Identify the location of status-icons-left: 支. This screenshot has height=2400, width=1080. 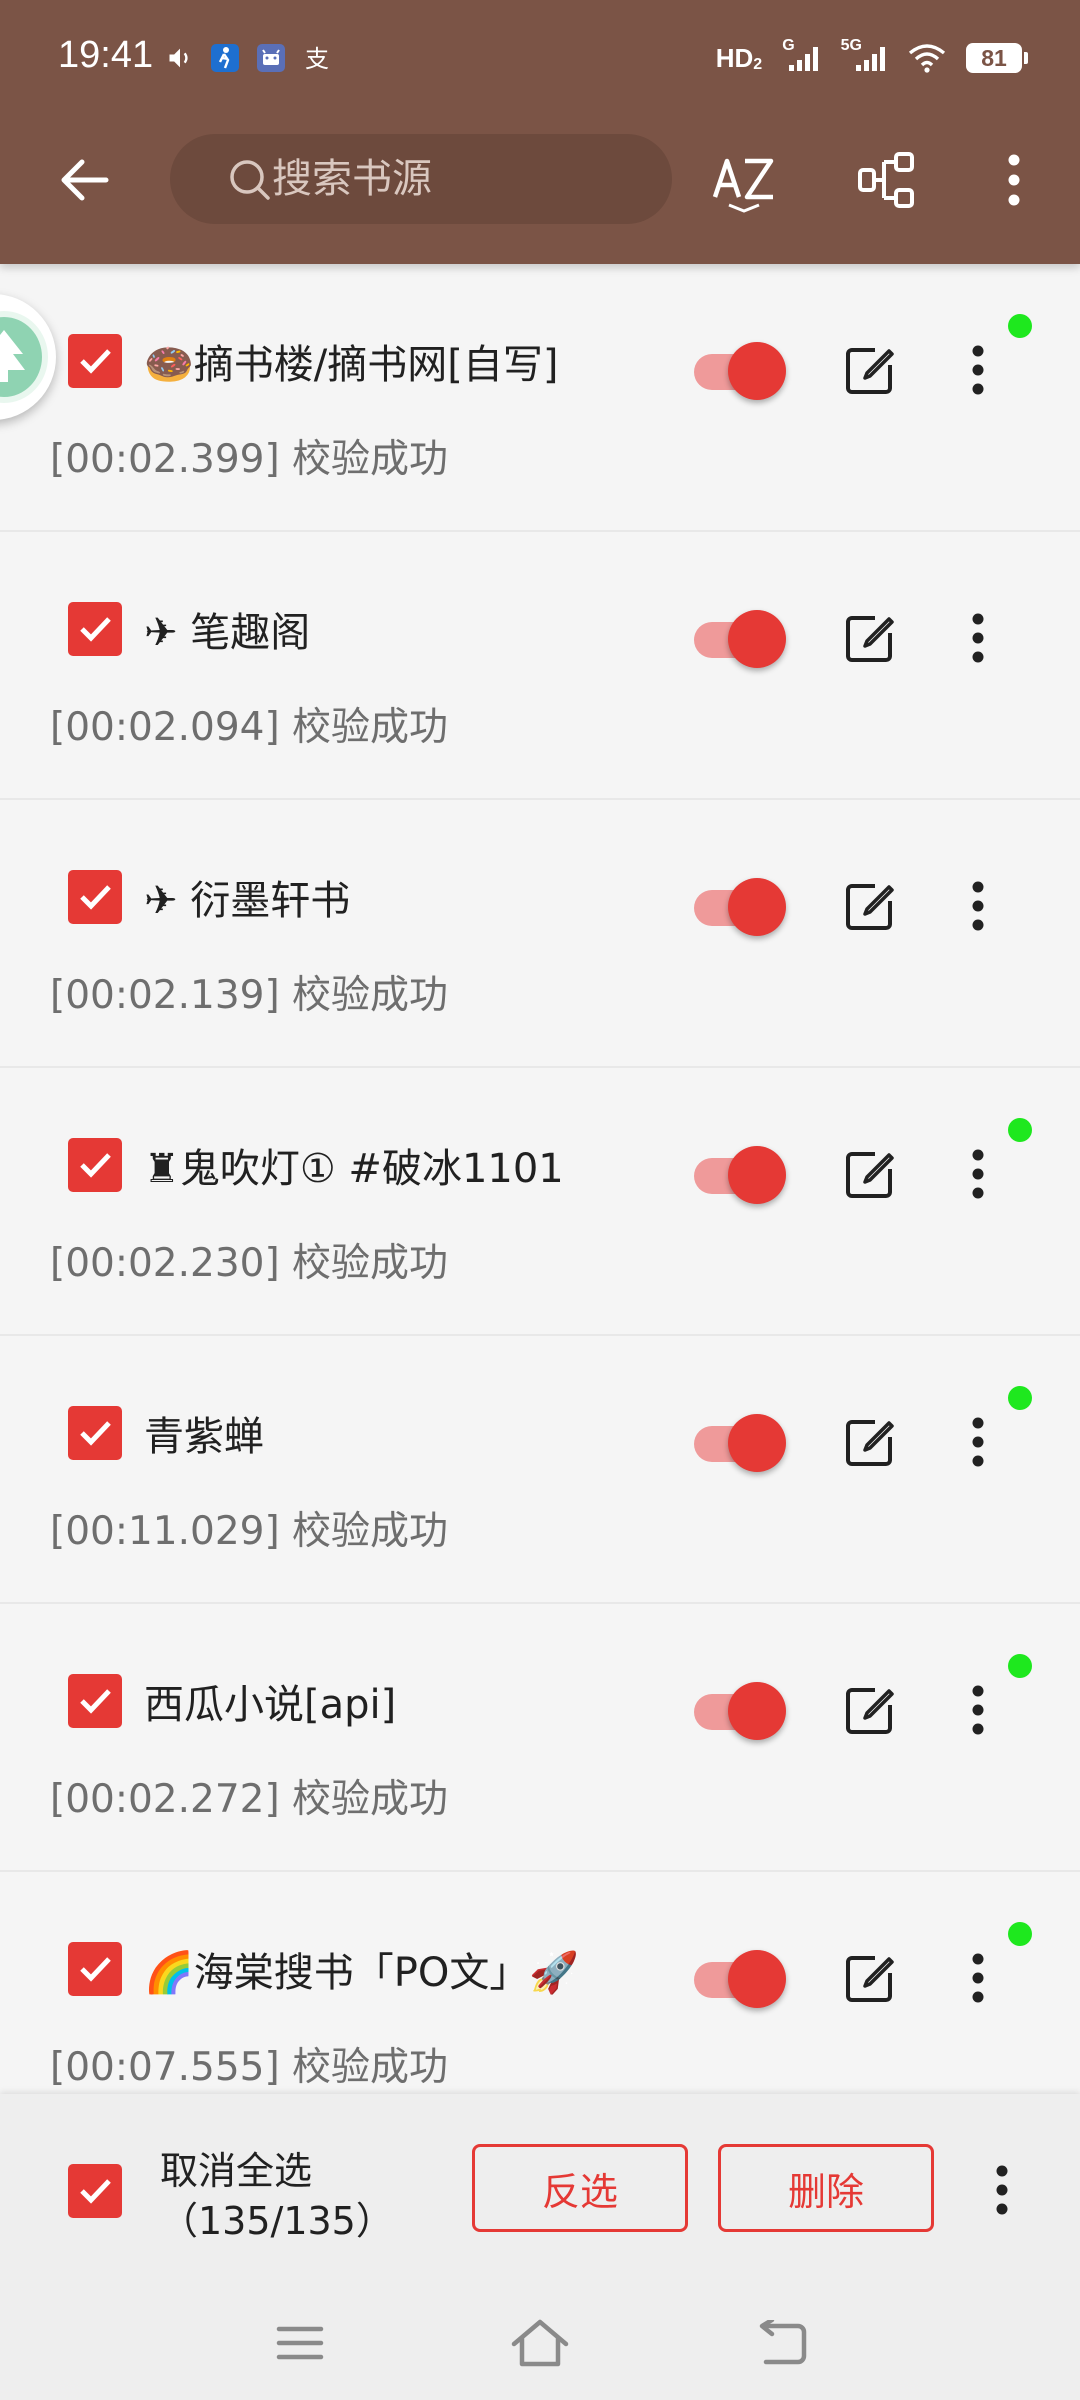
(249, 58).